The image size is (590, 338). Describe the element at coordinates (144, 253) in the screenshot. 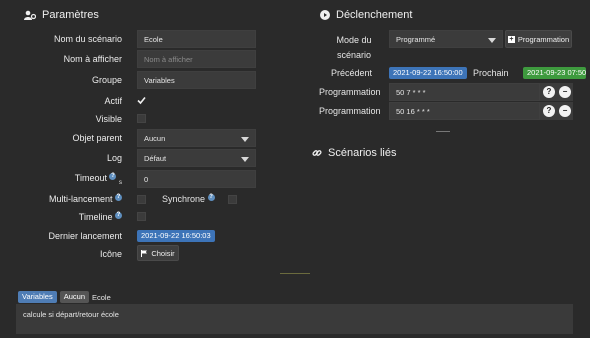

I see `flag-icon` at that location.